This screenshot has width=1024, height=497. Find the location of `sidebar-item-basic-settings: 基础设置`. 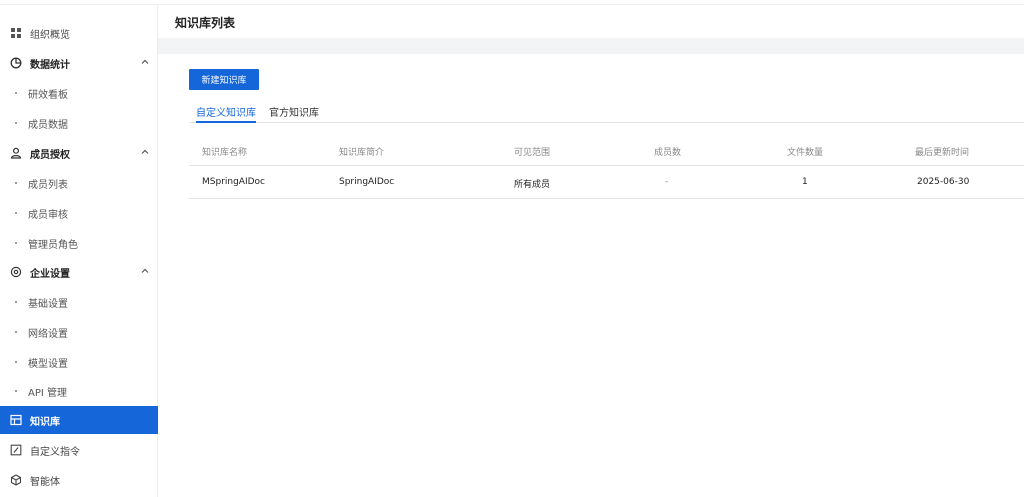

sidebar-item-basic-settings: 基础设置 is located at coordinates (79, 302).